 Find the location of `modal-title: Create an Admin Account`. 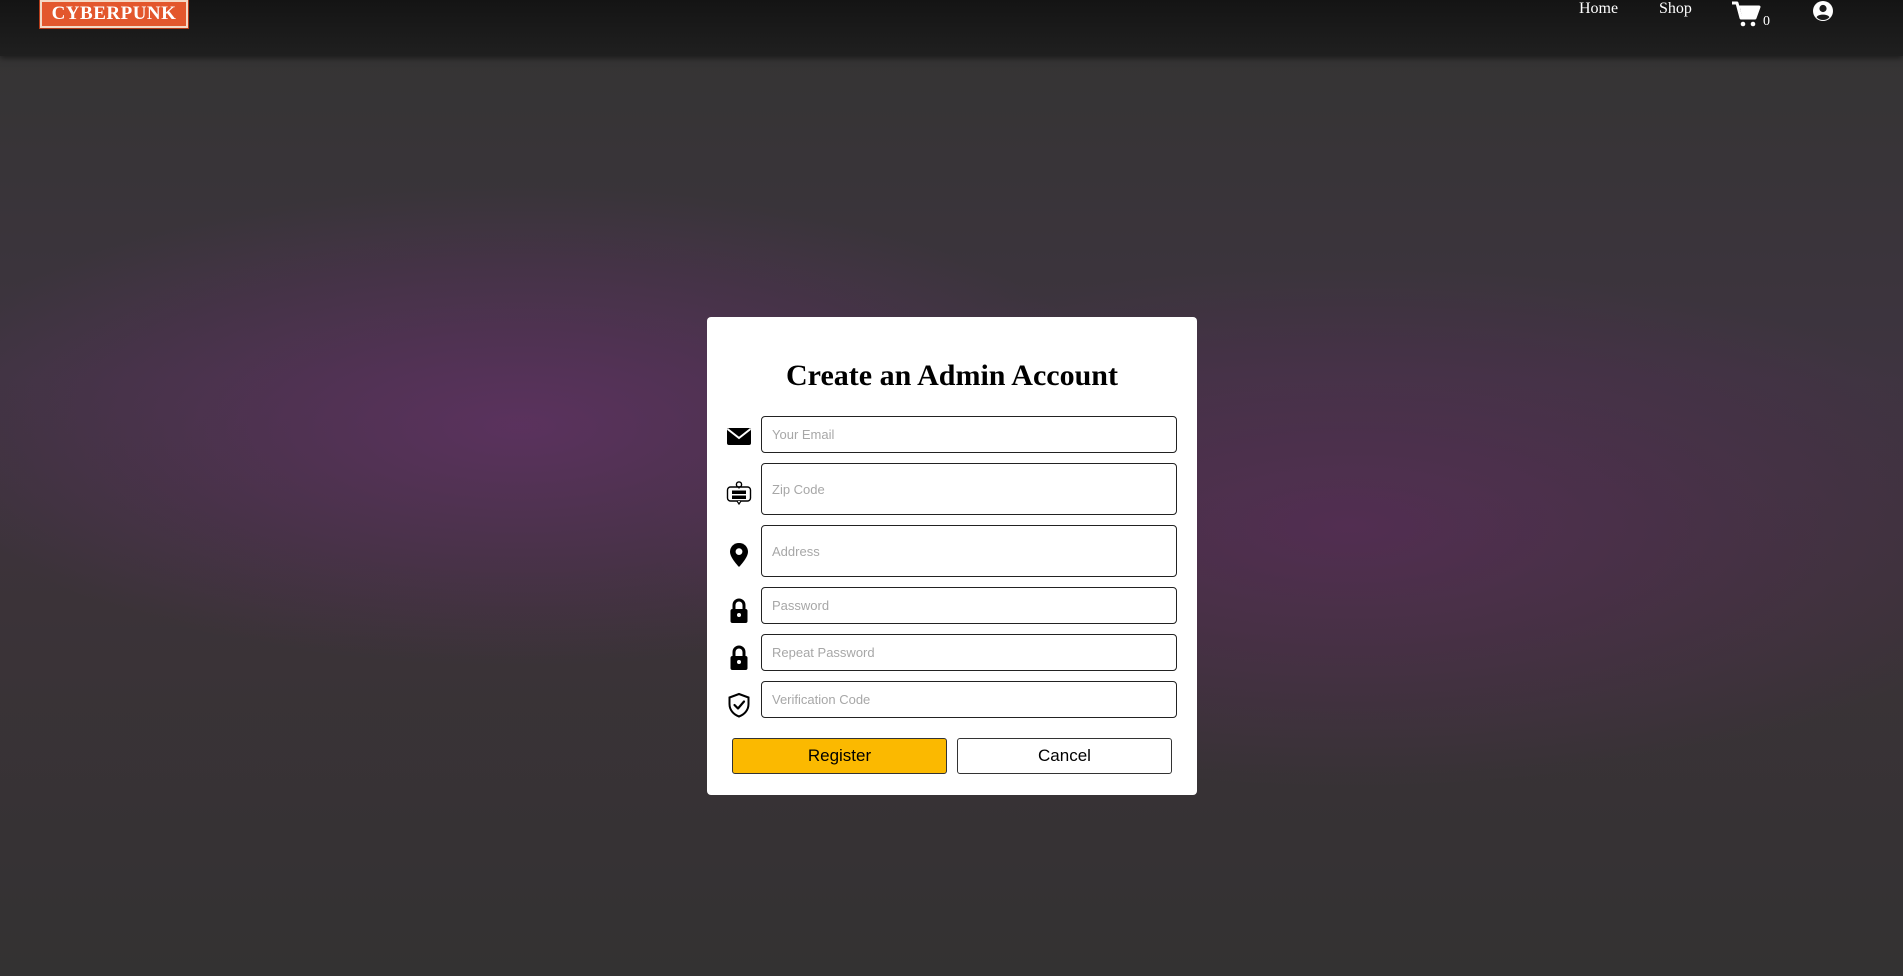

modal-title: Create an Admin Account is located at coordinates (952, 375).